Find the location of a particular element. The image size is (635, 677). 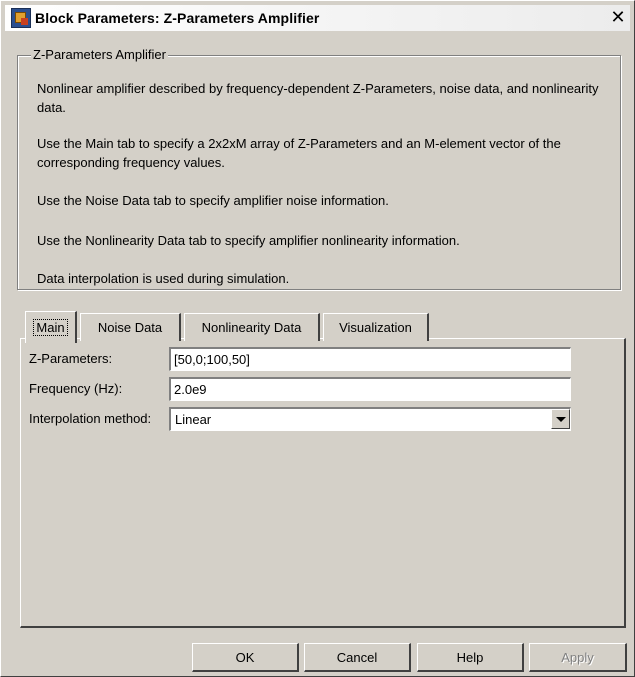

z-parameters-input is located at coordinates (370, 359).